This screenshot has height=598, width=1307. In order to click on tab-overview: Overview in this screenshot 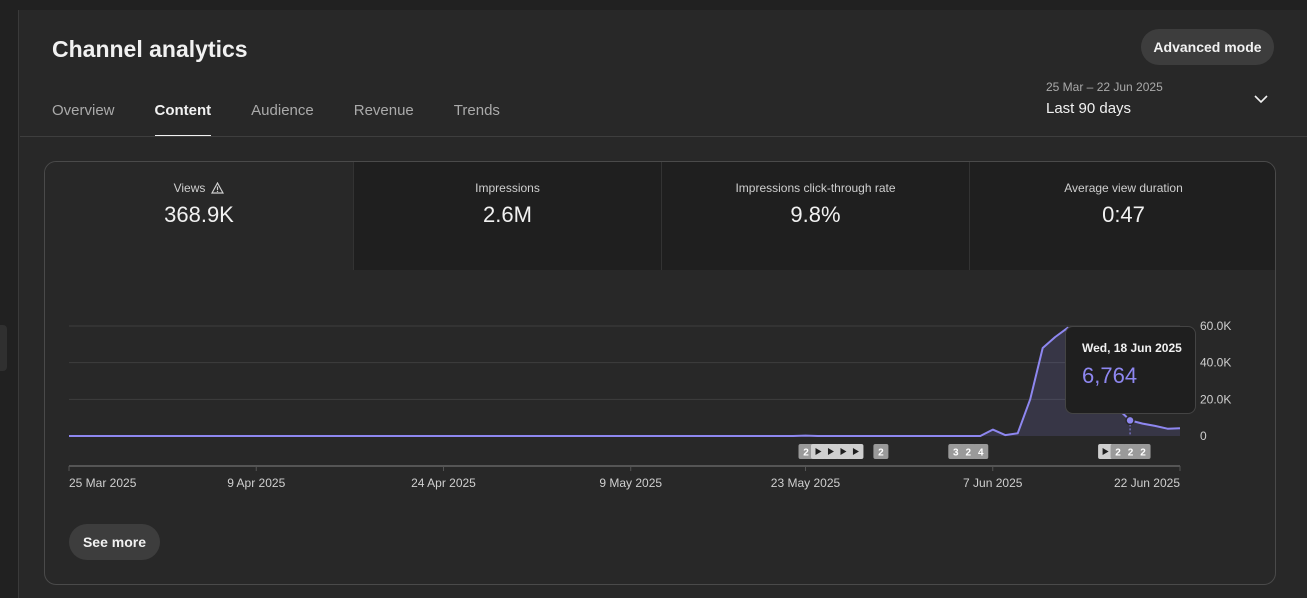, I will do `click(83, 119)`.